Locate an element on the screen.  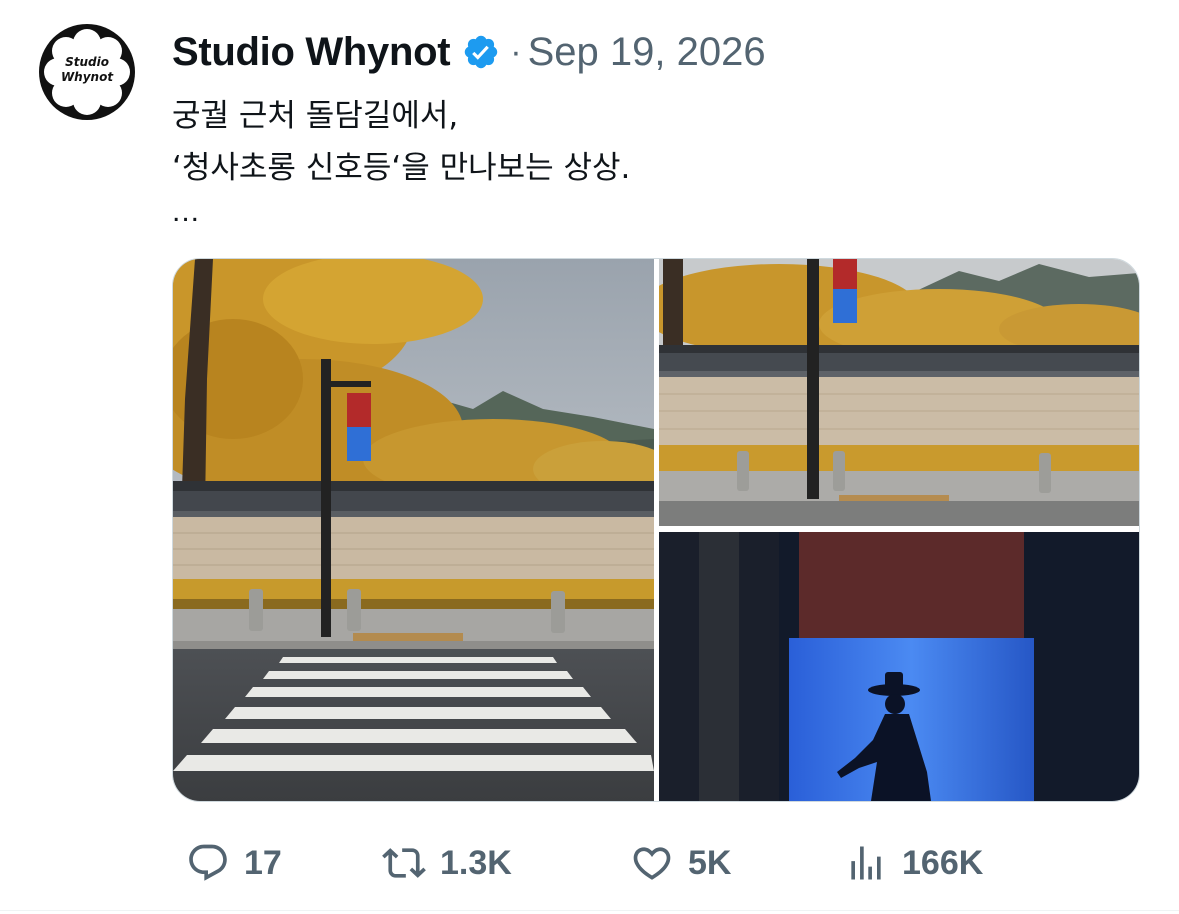
tweet-header: Studio Whynot · Sep 19, 2026 is located at coordinates (469, 52).